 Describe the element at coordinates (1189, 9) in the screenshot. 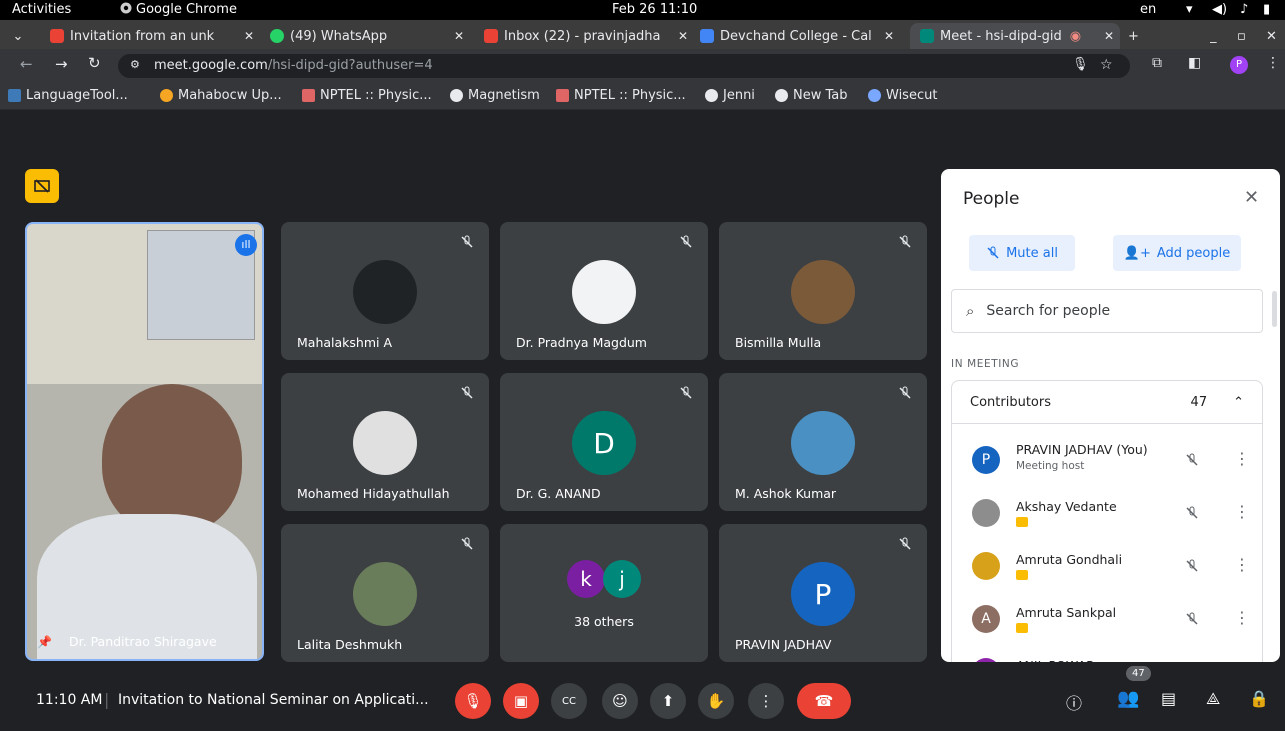

I see `wifi-icon: ▾` at that location.